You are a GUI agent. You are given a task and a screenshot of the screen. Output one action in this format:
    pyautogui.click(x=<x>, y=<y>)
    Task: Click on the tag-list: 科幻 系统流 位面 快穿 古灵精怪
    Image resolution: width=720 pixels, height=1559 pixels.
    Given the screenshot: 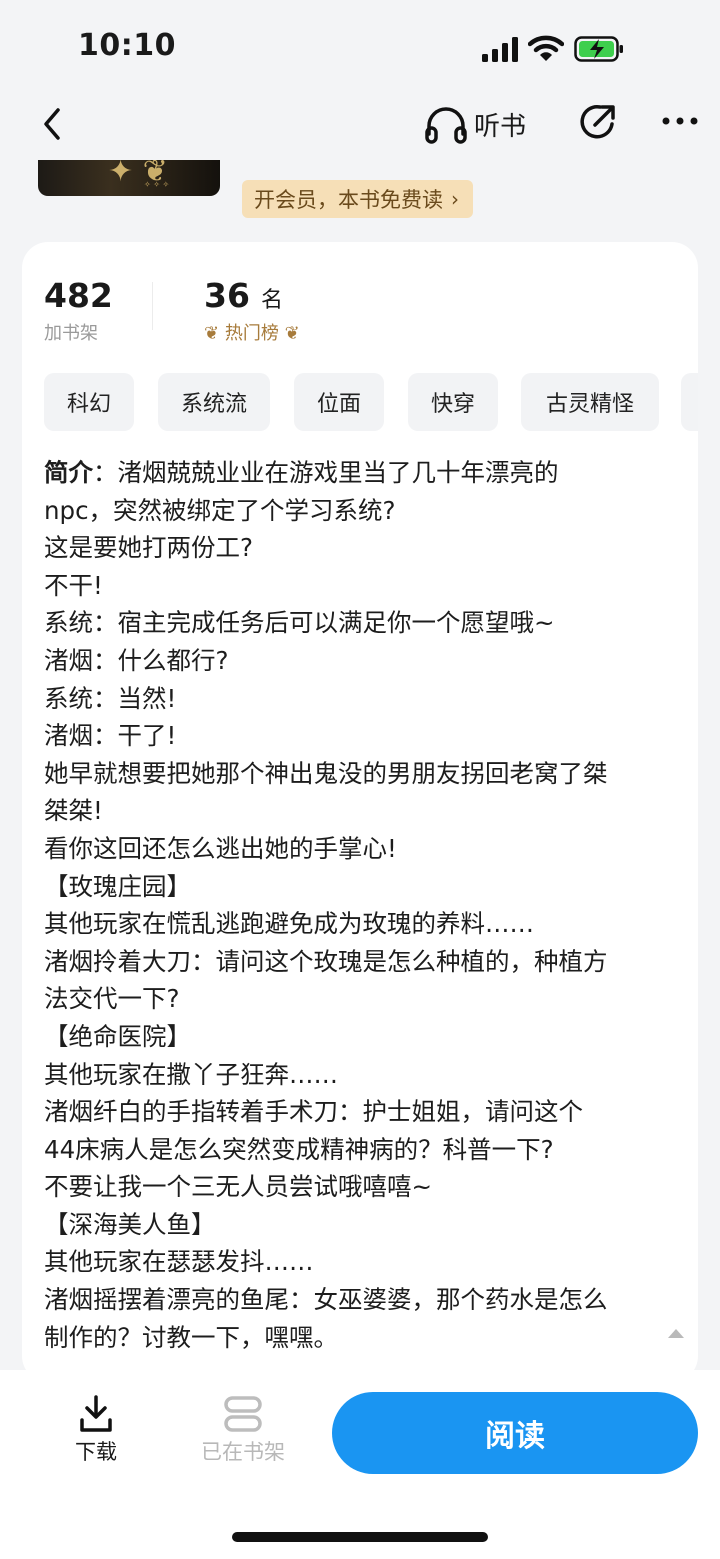 What is the action you would take?
    pyautogui.click(x=371, y=402)
    